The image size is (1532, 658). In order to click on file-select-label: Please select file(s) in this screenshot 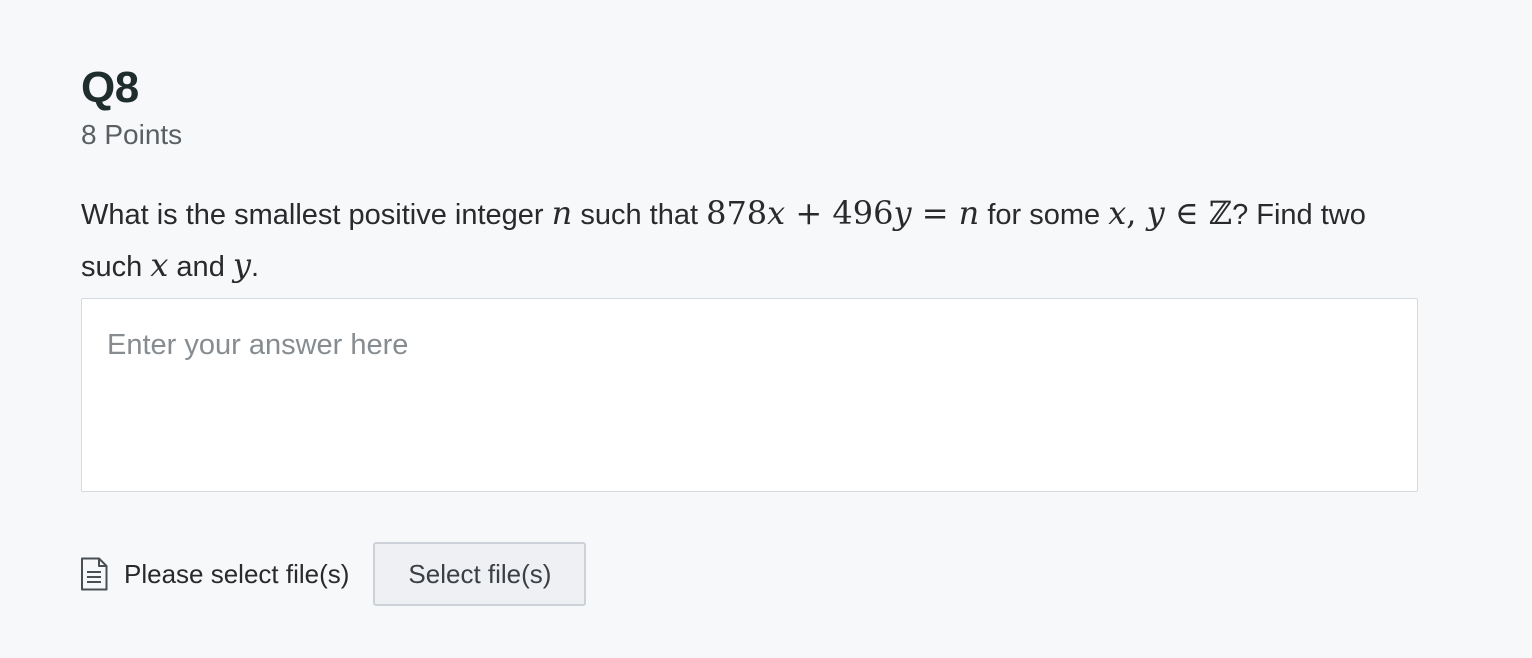, I will do `click(237, 573)`.